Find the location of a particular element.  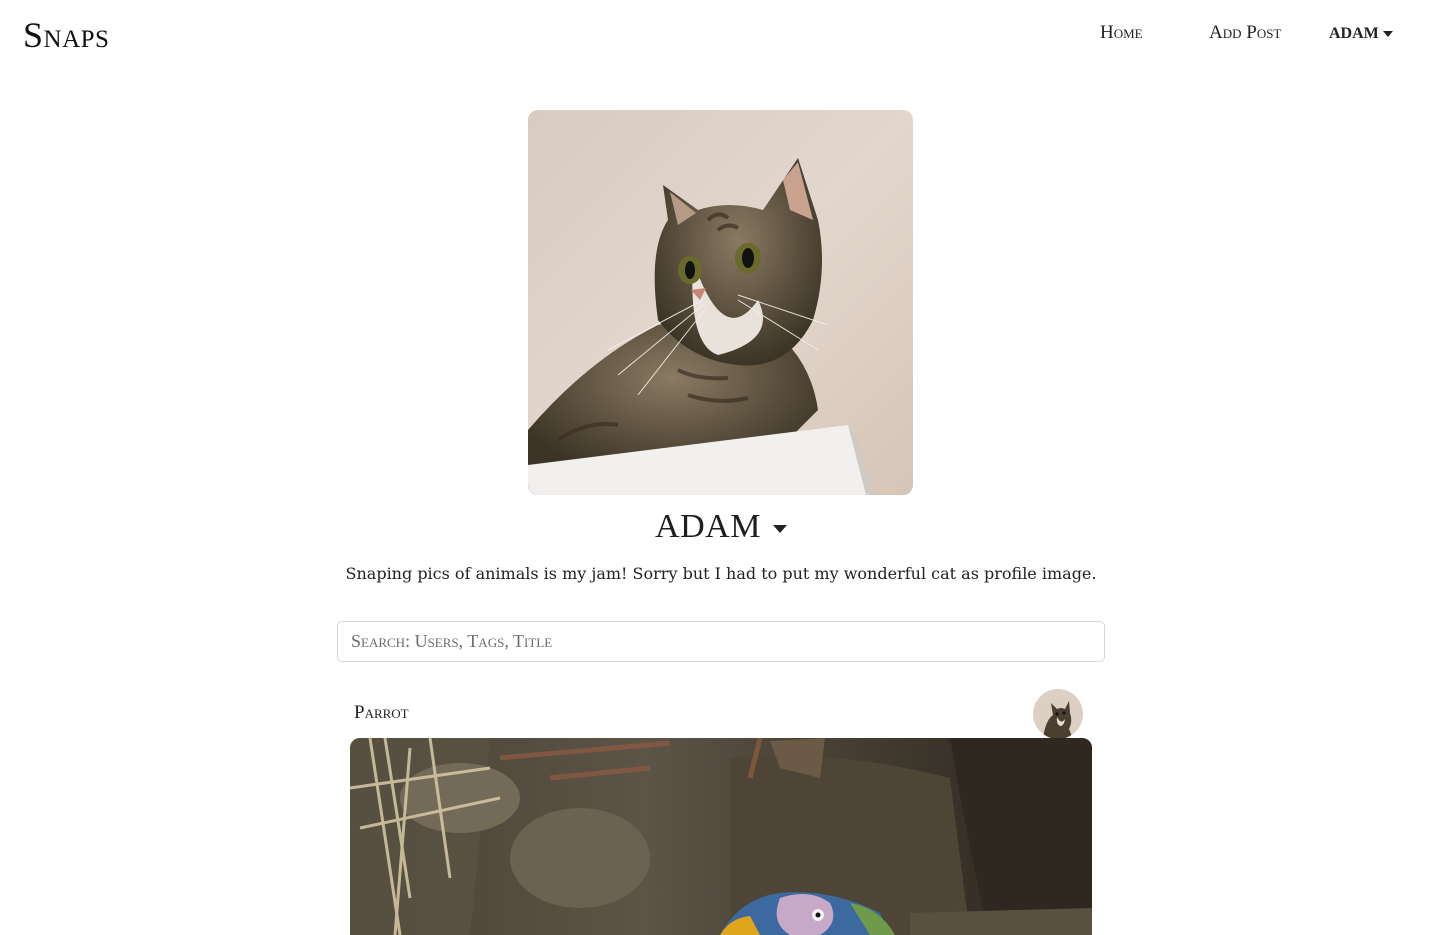

nav-user-dropdown: ADAM is located at coordinates (1361, 34).